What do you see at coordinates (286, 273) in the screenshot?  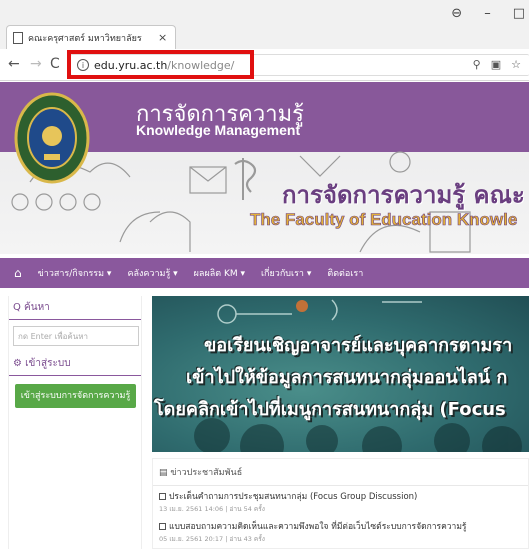 I see `nav-about: เกี่ยวกับเรา ▾` at bounding box center [286, 273].